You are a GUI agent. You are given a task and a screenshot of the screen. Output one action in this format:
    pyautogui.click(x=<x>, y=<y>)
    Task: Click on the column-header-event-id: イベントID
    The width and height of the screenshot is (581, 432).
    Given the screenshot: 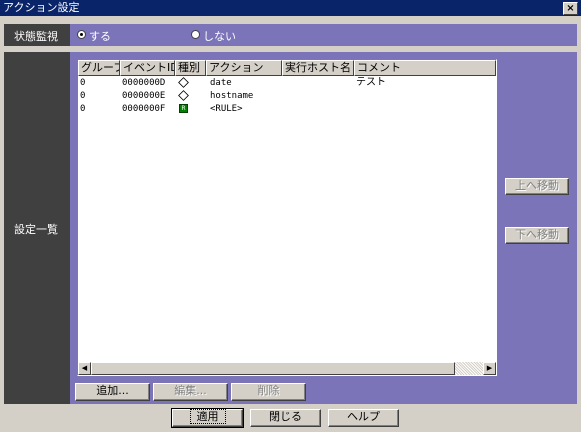 What is the action you would take?
    pyautogui.click(x=147, y=68)
    